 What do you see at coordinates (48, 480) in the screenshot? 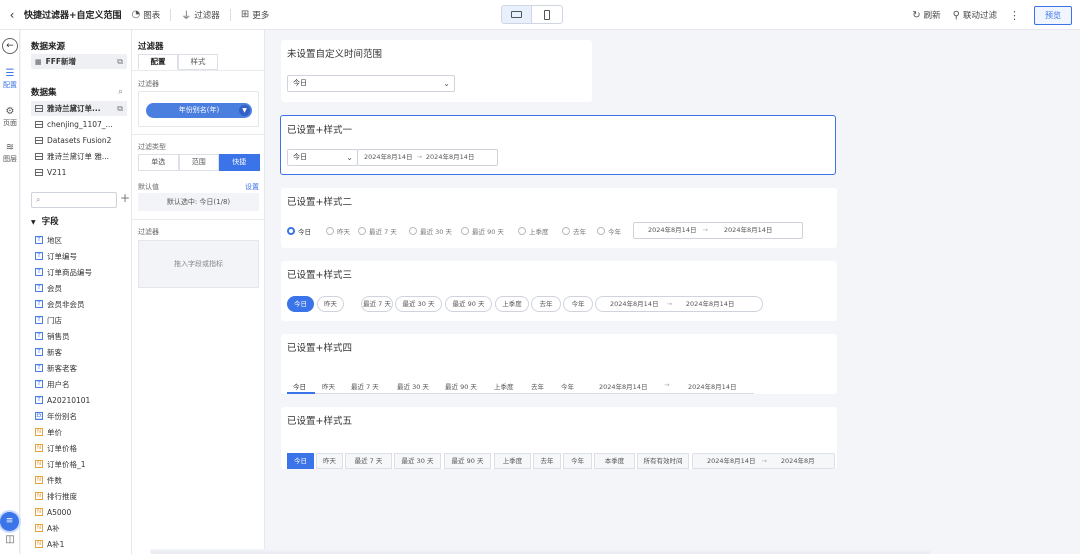
I see `field-item: N 件数` at bounding box center [48, 480].